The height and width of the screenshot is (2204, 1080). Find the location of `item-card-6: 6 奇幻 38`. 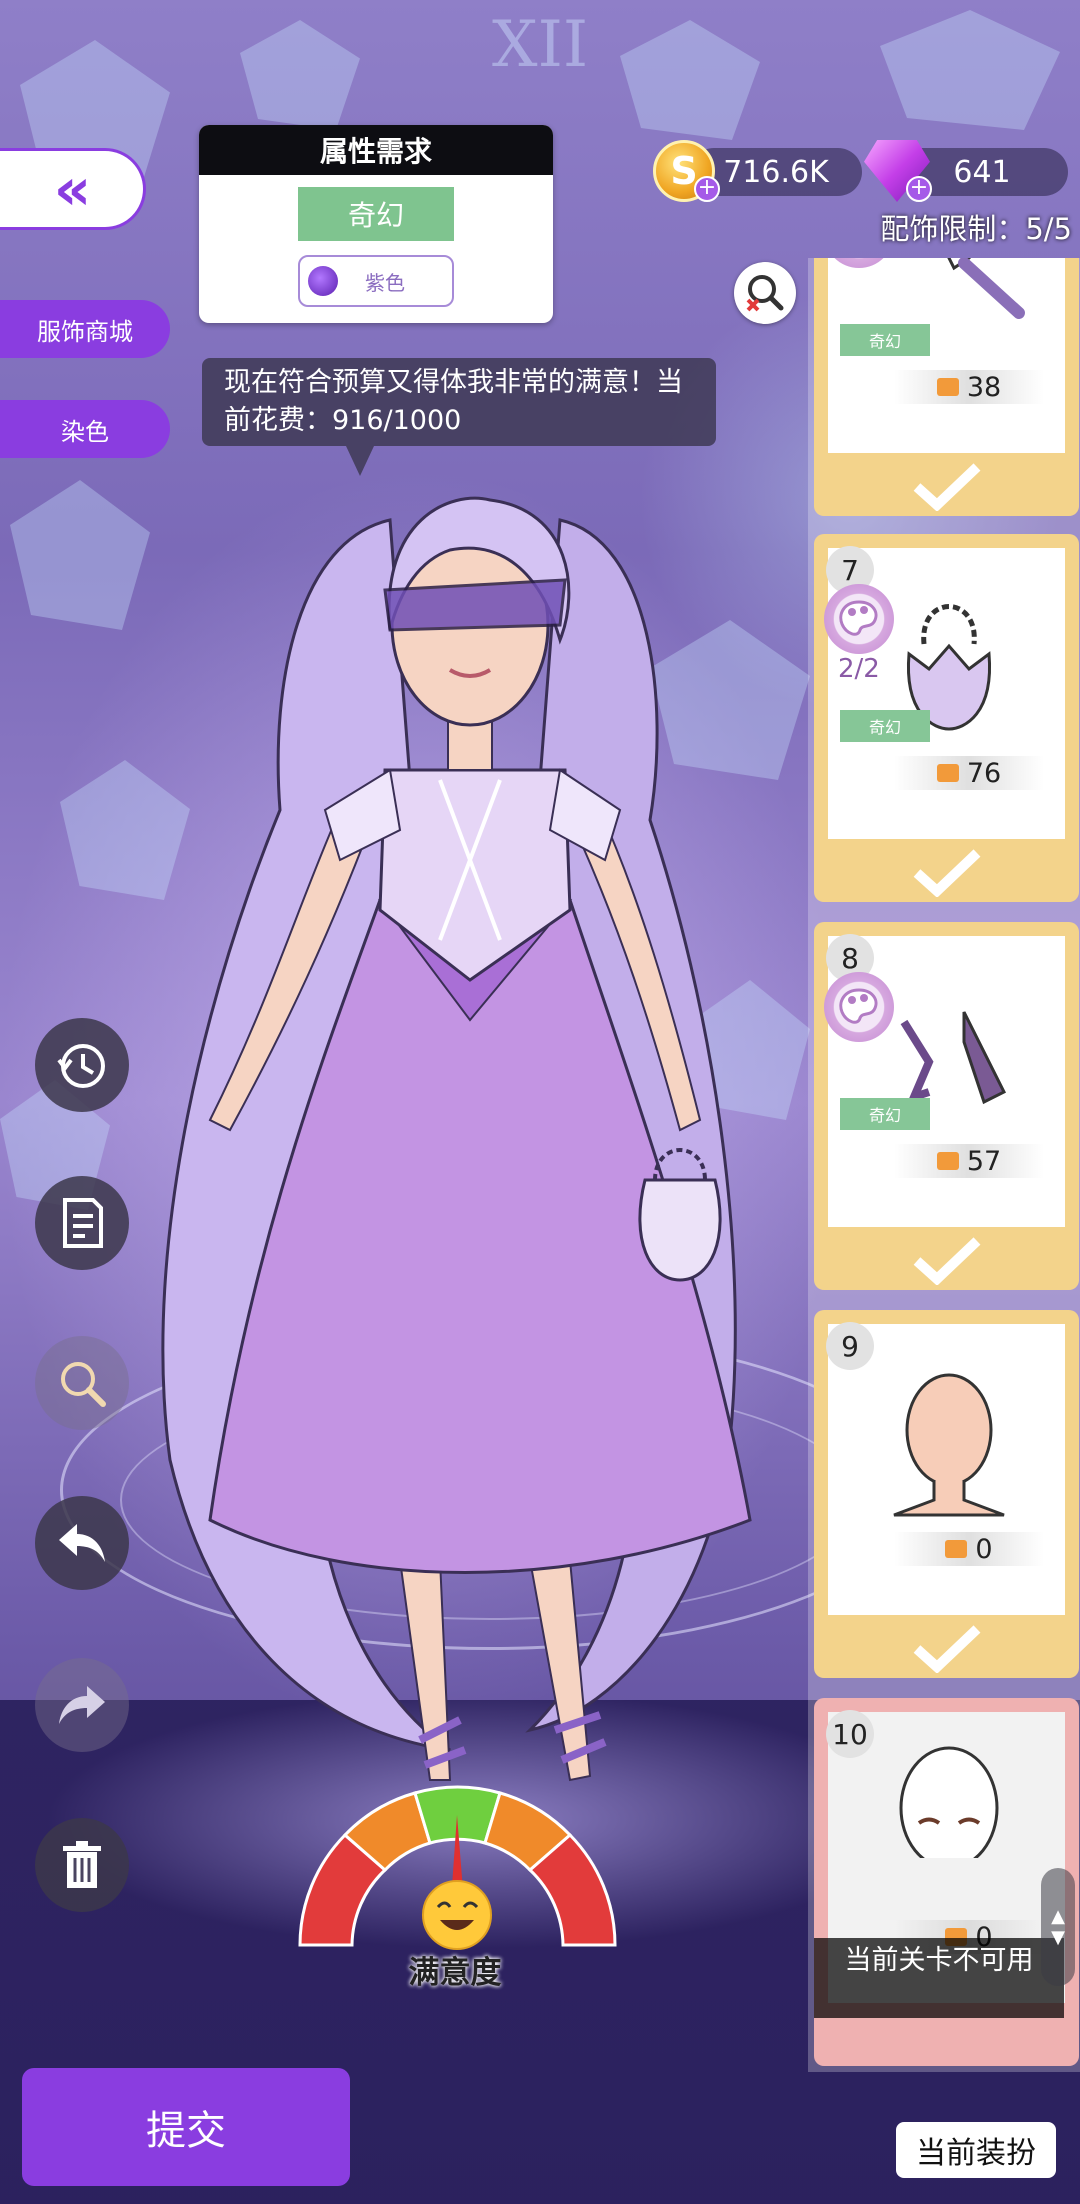

item-card-6: 6 奇幻 38 is located at coordinates (946, 387).